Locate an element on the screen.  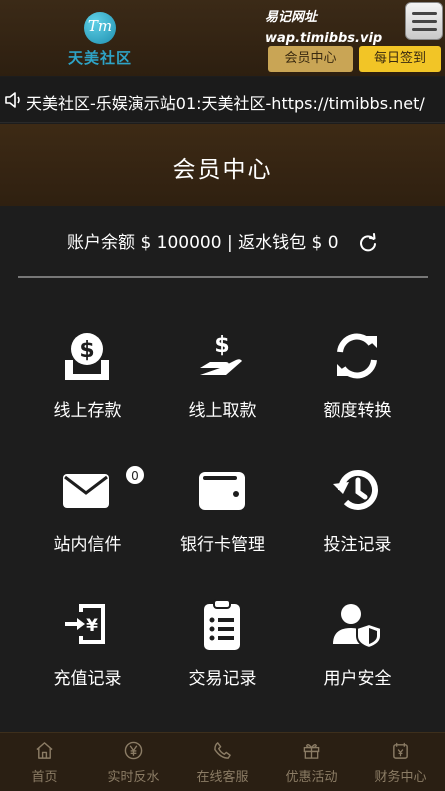
tab-realtime-rebate: 实时反水 is located at coordinates (133, 762).